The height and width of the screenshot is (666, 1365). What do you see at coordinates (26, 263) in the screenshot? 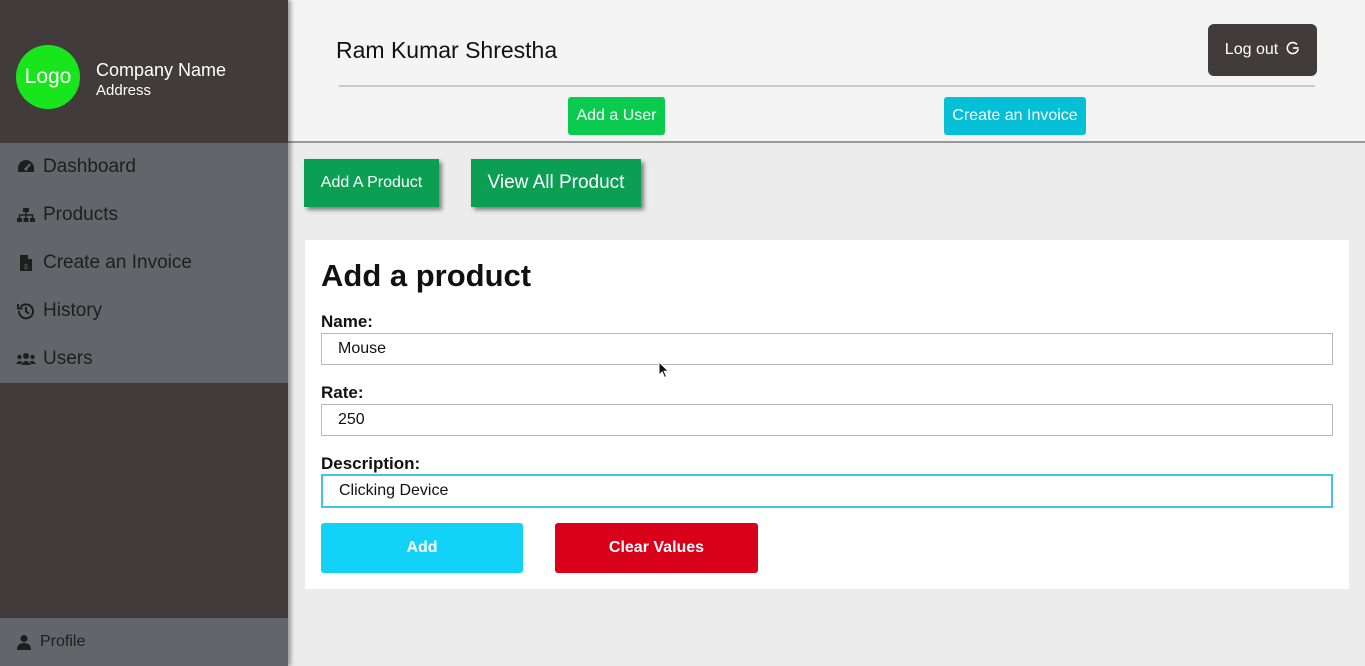
I see `invoice-file-icon: $` at bounding box center [26, 263].